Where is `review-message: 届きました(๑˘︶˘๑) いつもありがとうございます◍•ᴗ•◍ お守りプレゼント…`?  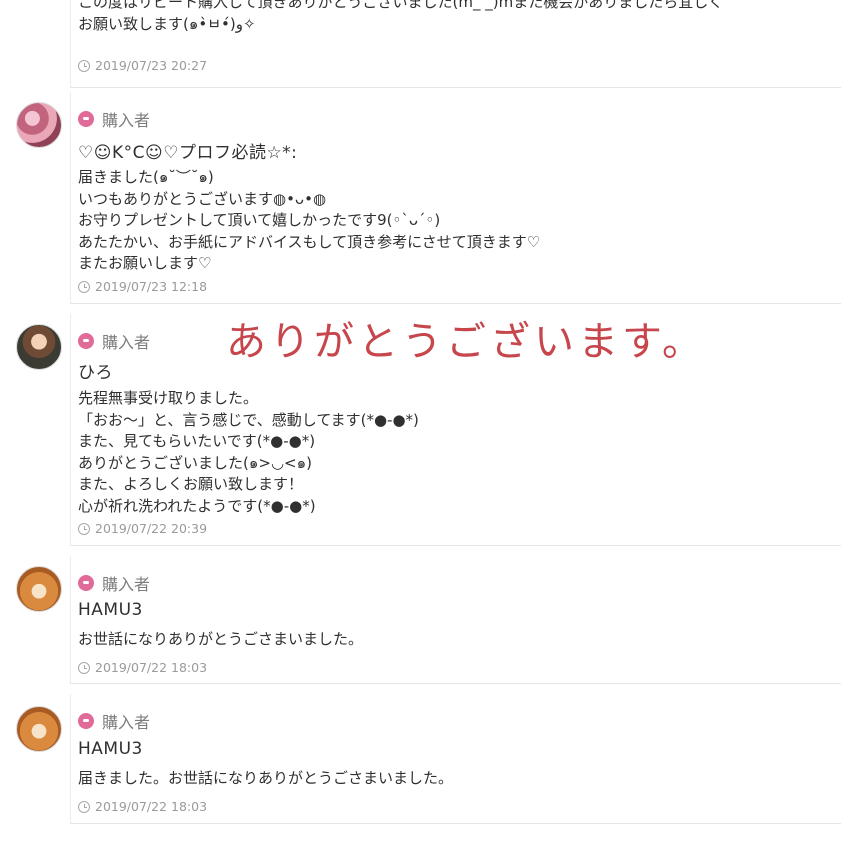
review-message: 届きました(๑˘︶˘๑) いつもありがとうございます◍•ᴗ•◍ お守りプレゼント… is located at coordinates (309, 220).